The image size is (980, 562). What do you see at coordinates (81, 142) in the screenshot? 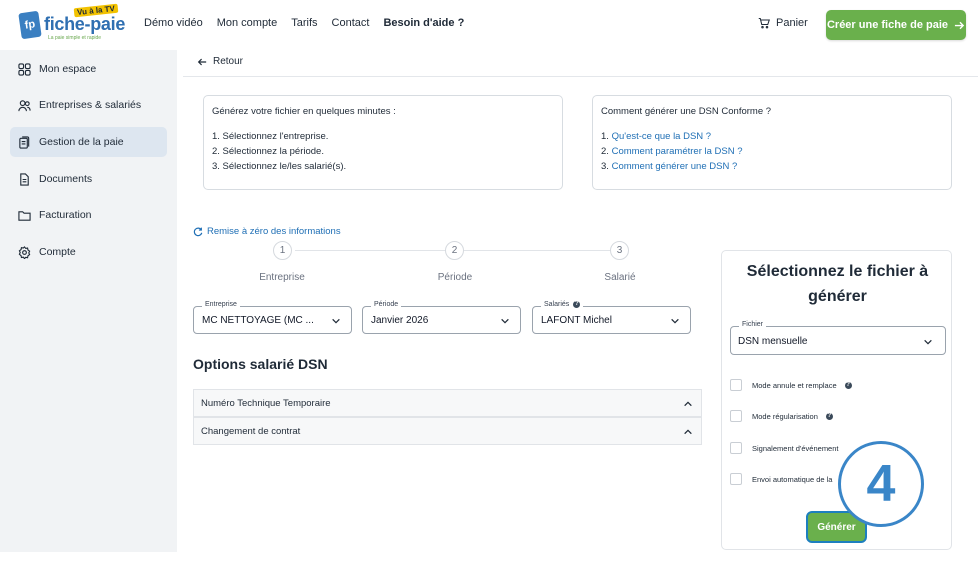
I see `sidebar-item-label: Gestion de la paie` at bounding box center [81, 142].